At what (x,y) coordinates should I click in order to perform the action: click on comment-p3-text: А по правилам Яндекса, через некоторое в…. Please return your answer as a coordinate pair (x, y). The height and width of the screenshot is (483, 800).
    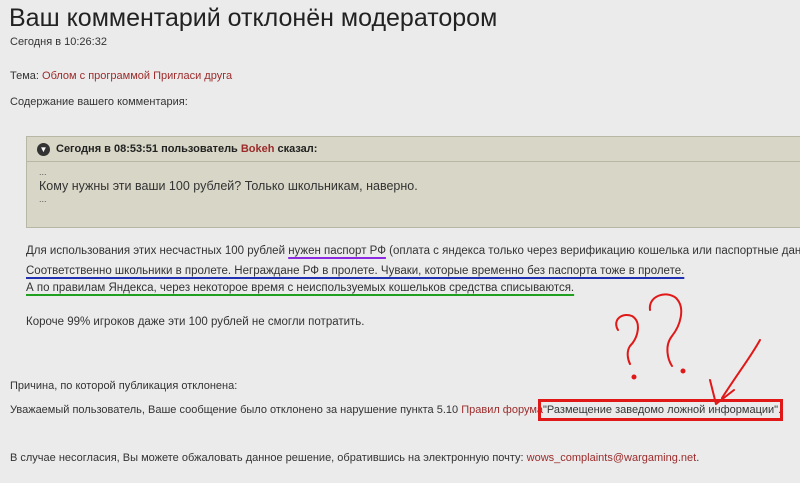
    Looking at the image, I should click on (300, 288).